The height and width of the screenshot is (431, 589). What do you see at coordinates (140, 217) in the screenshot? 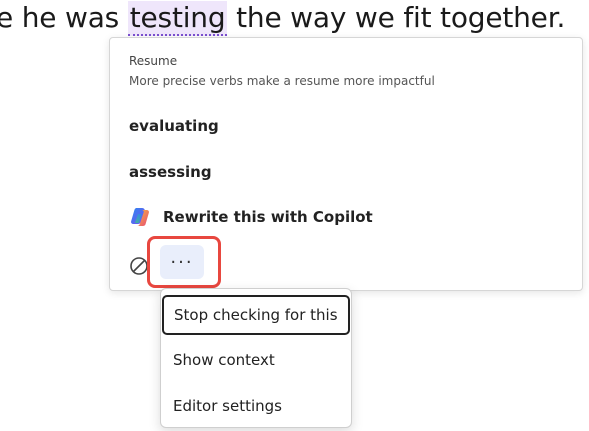
I see `copilot-icon` at bounding box center [140, 217].